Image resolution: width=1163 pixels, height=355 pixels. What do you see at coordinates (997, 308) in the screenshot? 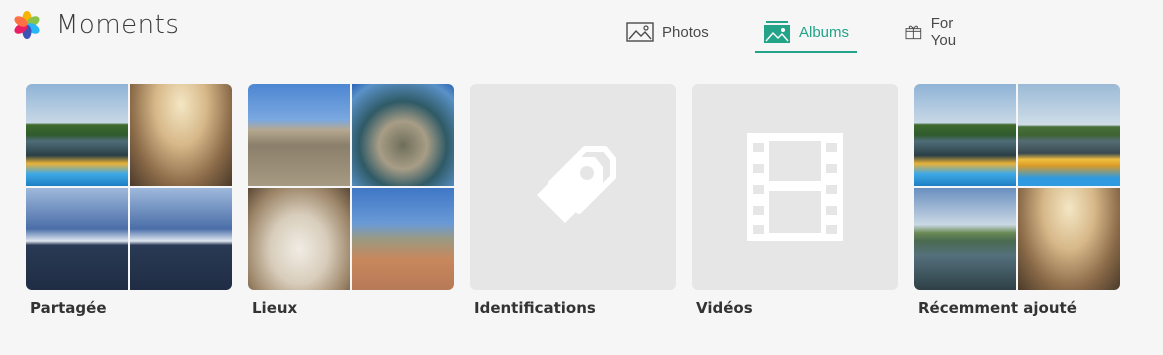
I see `album-label: Récemment ajouté` at bounding box center [997, 308].